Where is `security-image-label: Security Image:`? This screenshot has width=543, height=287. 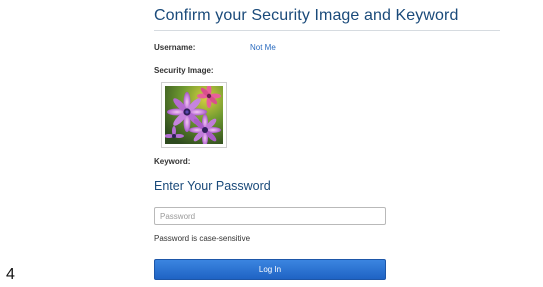 security-image-label: Security Image: is located at coordinates (184, 70).